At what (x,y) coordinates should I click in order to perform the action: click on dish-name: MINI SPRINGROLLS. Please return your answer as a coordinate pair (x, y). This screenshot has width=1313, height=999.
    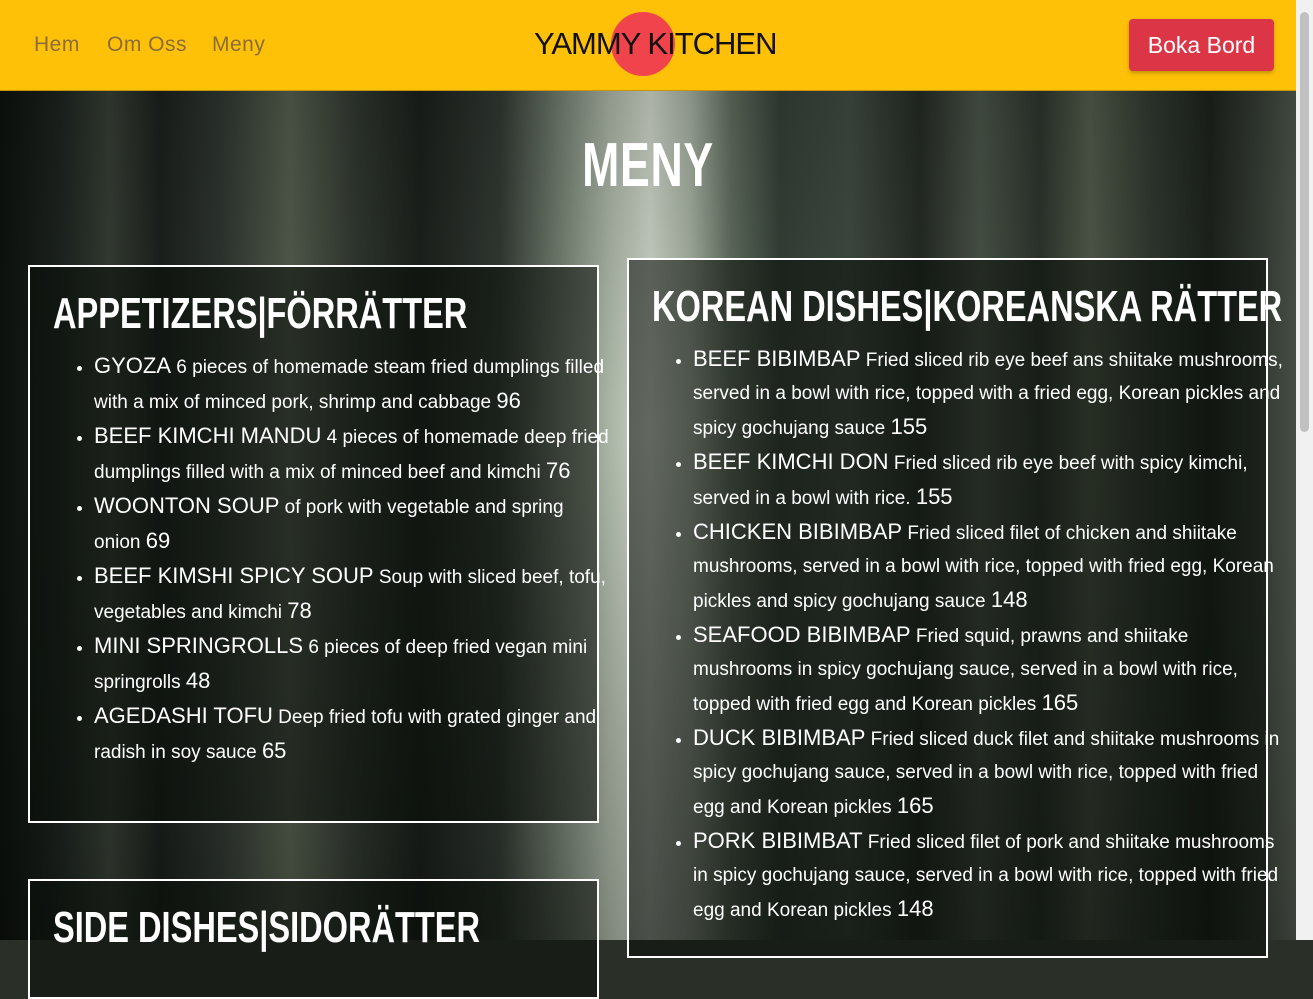
    Looking at the image, I should click on (199, 645).